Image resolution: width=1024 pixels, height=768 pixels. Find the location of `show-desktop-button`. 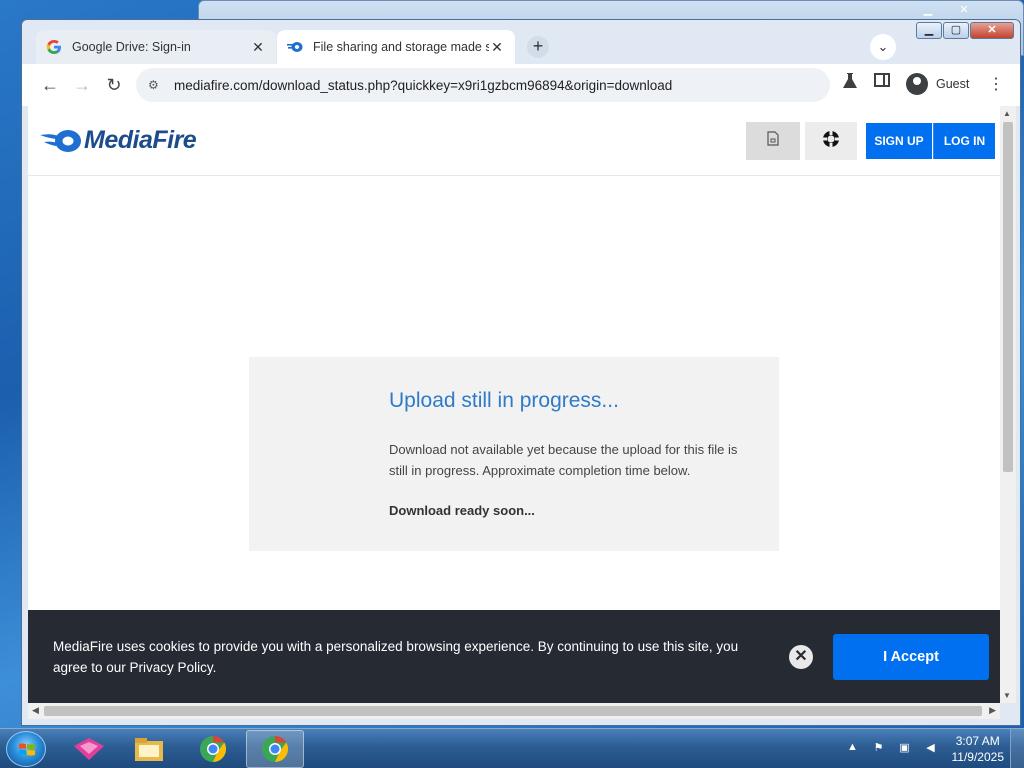

show-desktop-button is located at coordinates (1017, 748).